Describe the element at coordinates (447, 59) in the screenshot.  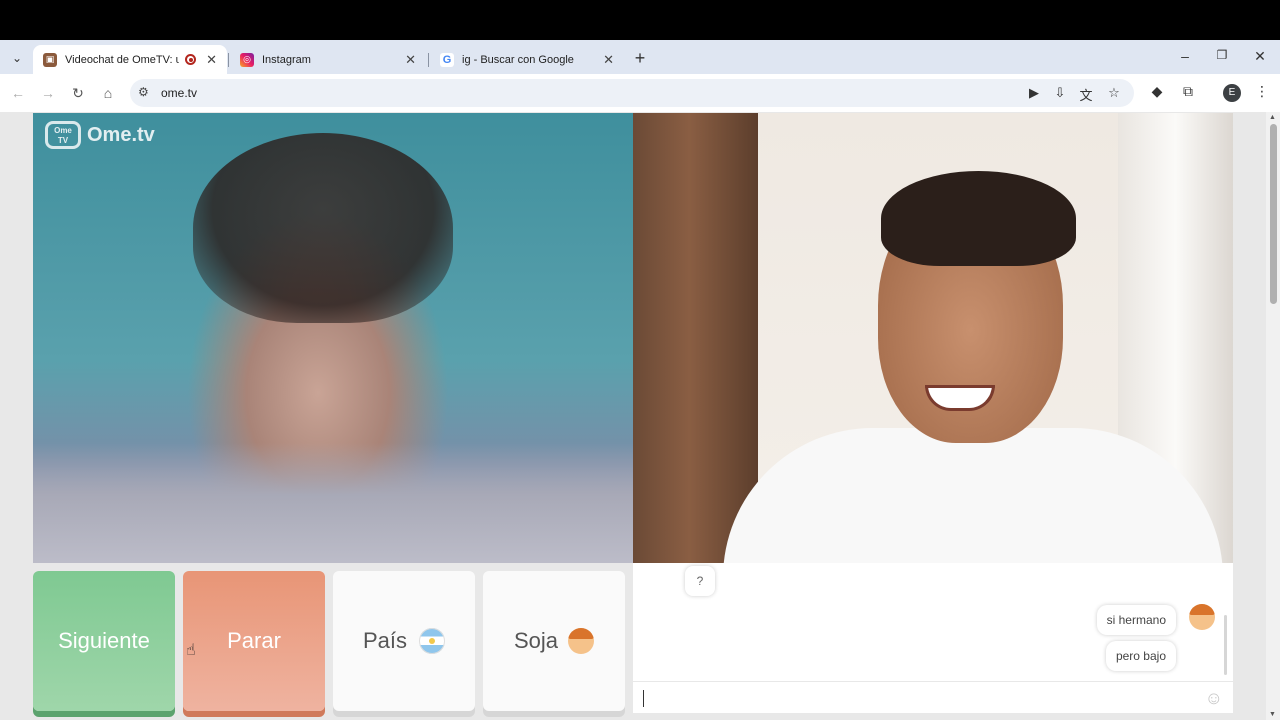
I see `google-favicon-icon: G` at that location.